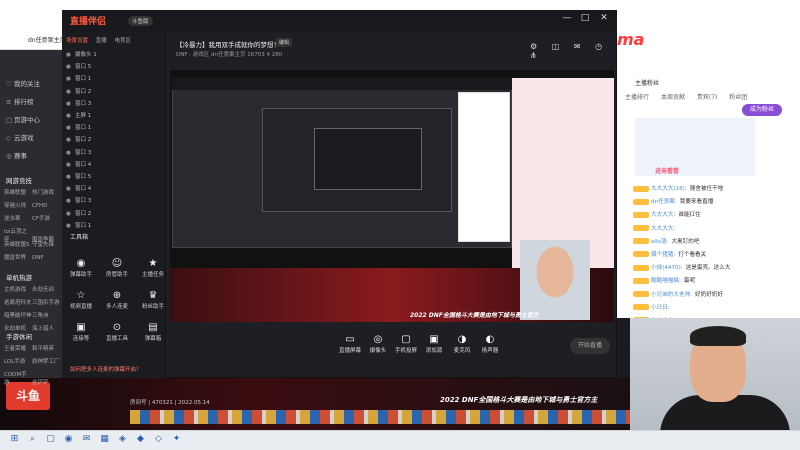  Describe the element at coordinates (663, 229) in the screenshot. I see `chat-user: 大大大大:` at that location.